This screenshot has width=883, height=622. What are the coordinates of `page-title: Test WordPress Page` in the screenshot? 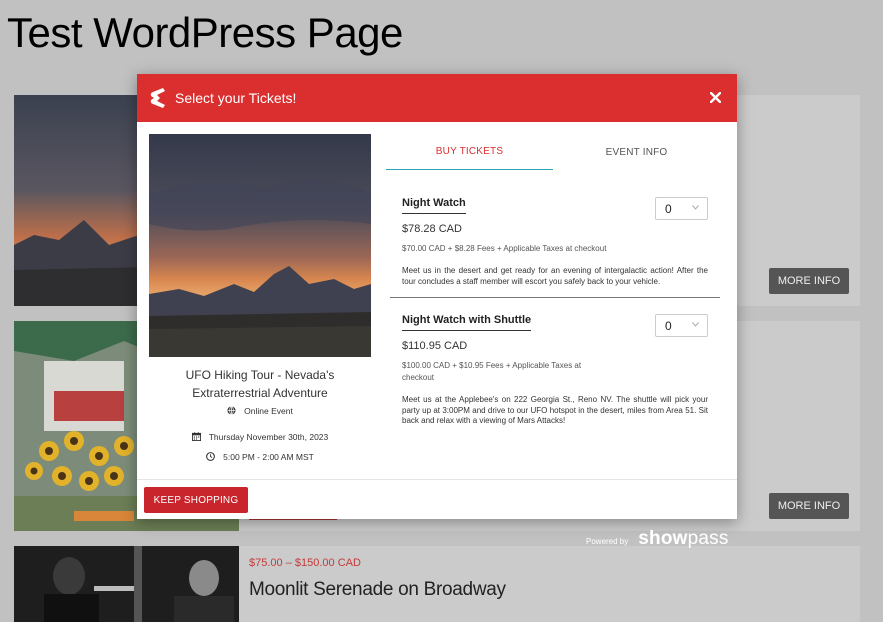 It's located at (205, 32).